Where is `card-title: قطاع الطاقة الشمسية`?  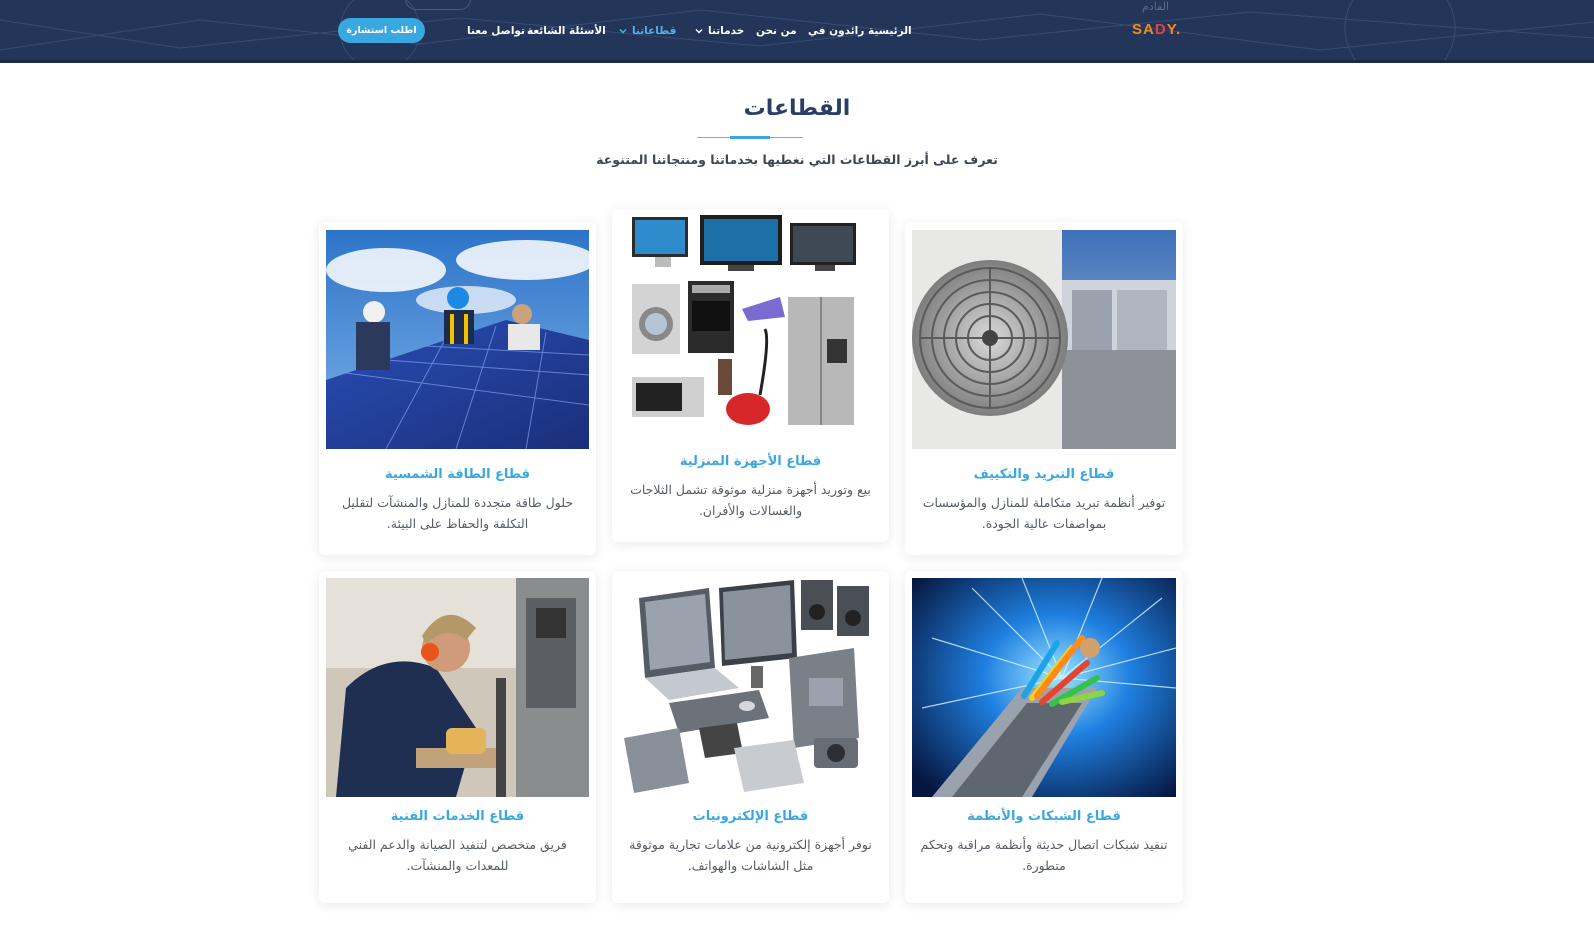 card-title: قطاع الطاقة الشمسية is located at coordinates (457, 474).